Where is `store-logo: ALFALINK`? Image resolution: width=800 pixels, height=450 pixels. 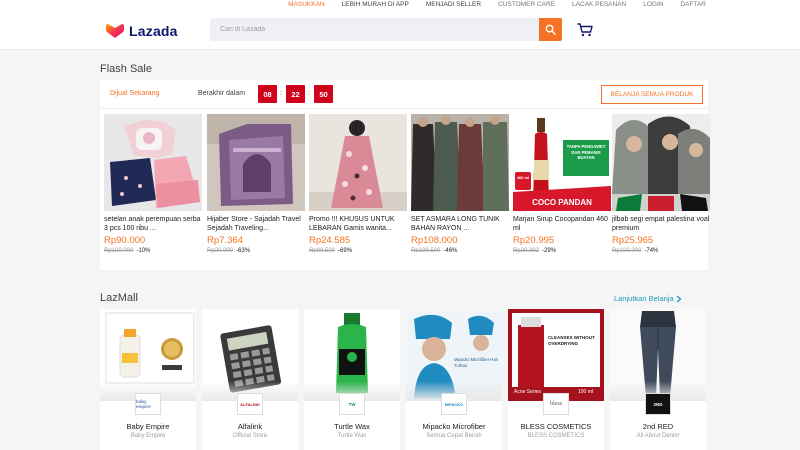
store-logo: ALFALINK is located at coordinates (250, 404).